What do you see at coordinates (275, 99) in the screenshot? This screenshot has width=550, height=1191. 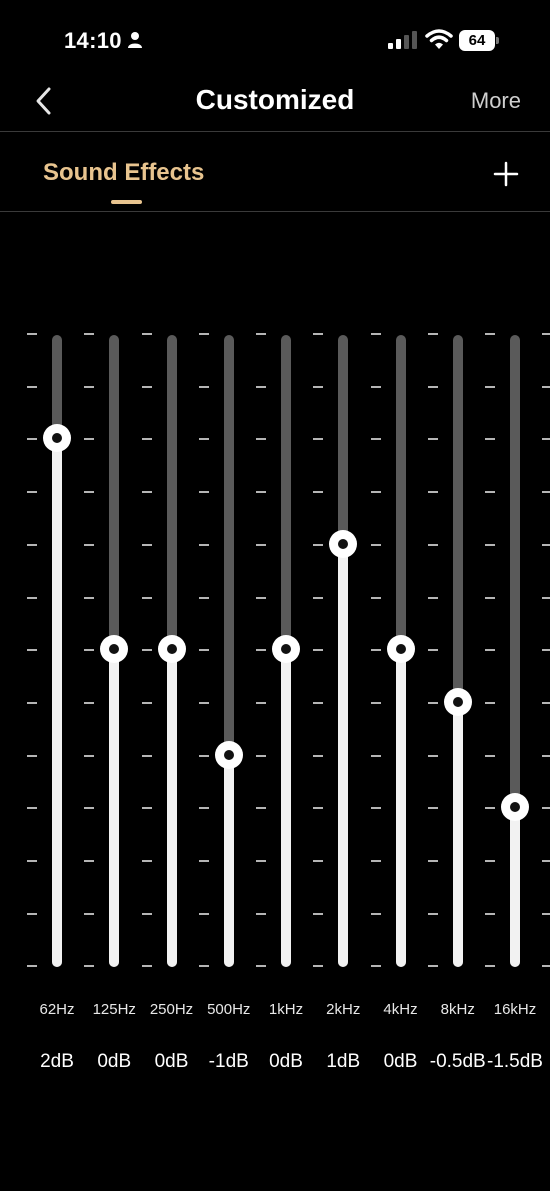 I see `page-title: Customized` at bounding box center [275, 99].